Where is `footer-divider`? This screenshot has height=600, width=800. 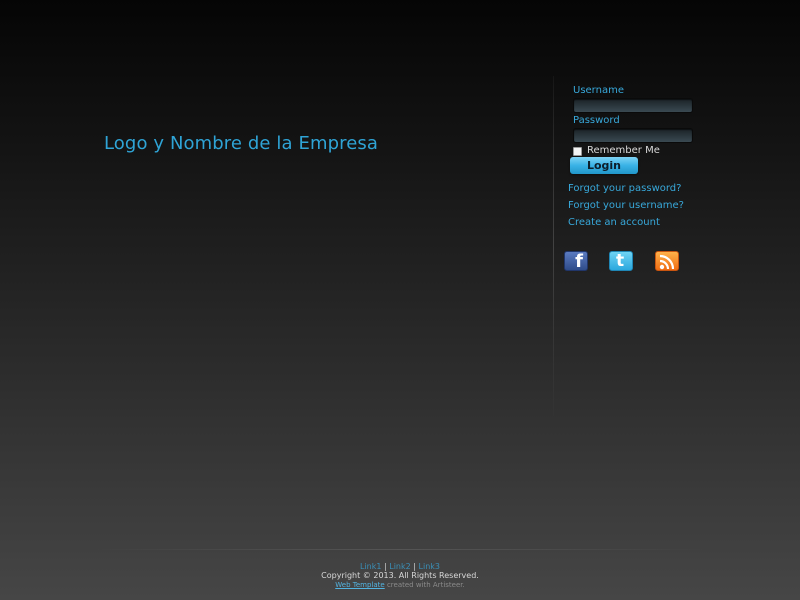
footer-divider is located at coordinates (400, 549).